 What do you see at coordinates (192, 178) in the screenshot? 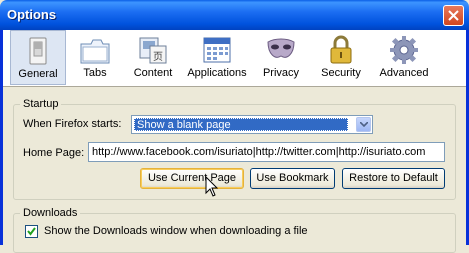
I see `use-current-page-button: Use Current Page` at bounding box center [192, 178].